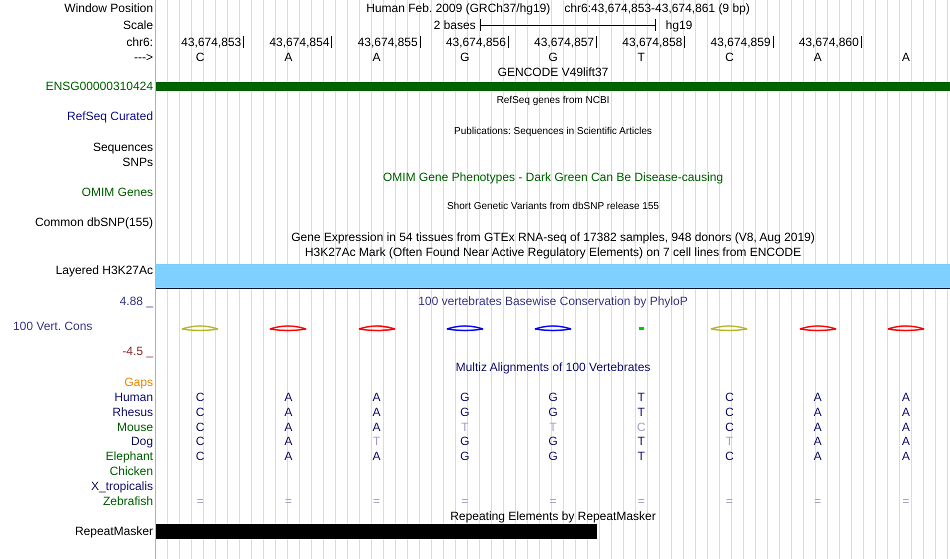  Describe the element at coordinates (129, 456) in the screenshot. I see `track-label: Elephant` at that location.